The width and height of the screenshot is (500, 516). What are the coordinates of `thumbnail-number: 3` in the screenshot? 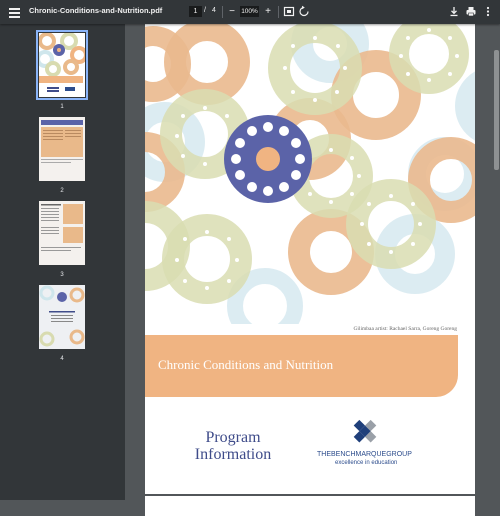 It's located at (62, 275).